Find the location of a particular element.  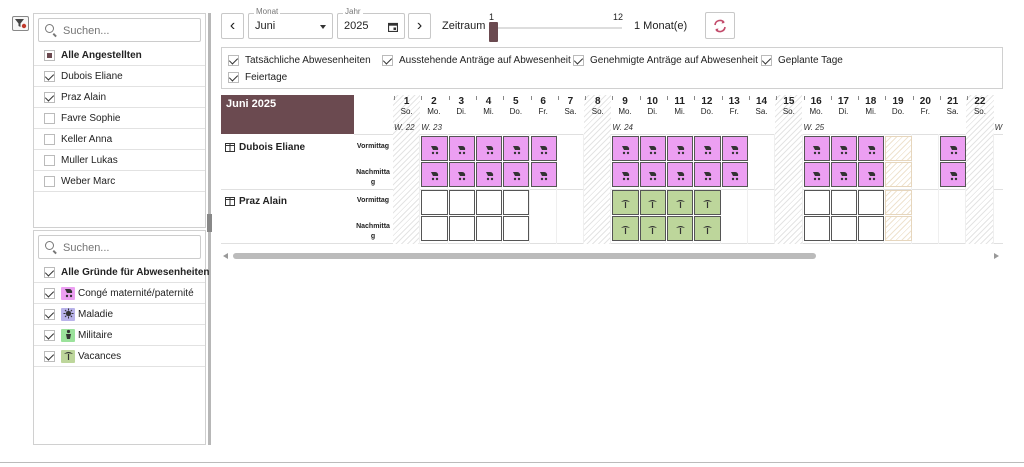

employee-item: Dubois Eliane is located at coordinates (119, 77).